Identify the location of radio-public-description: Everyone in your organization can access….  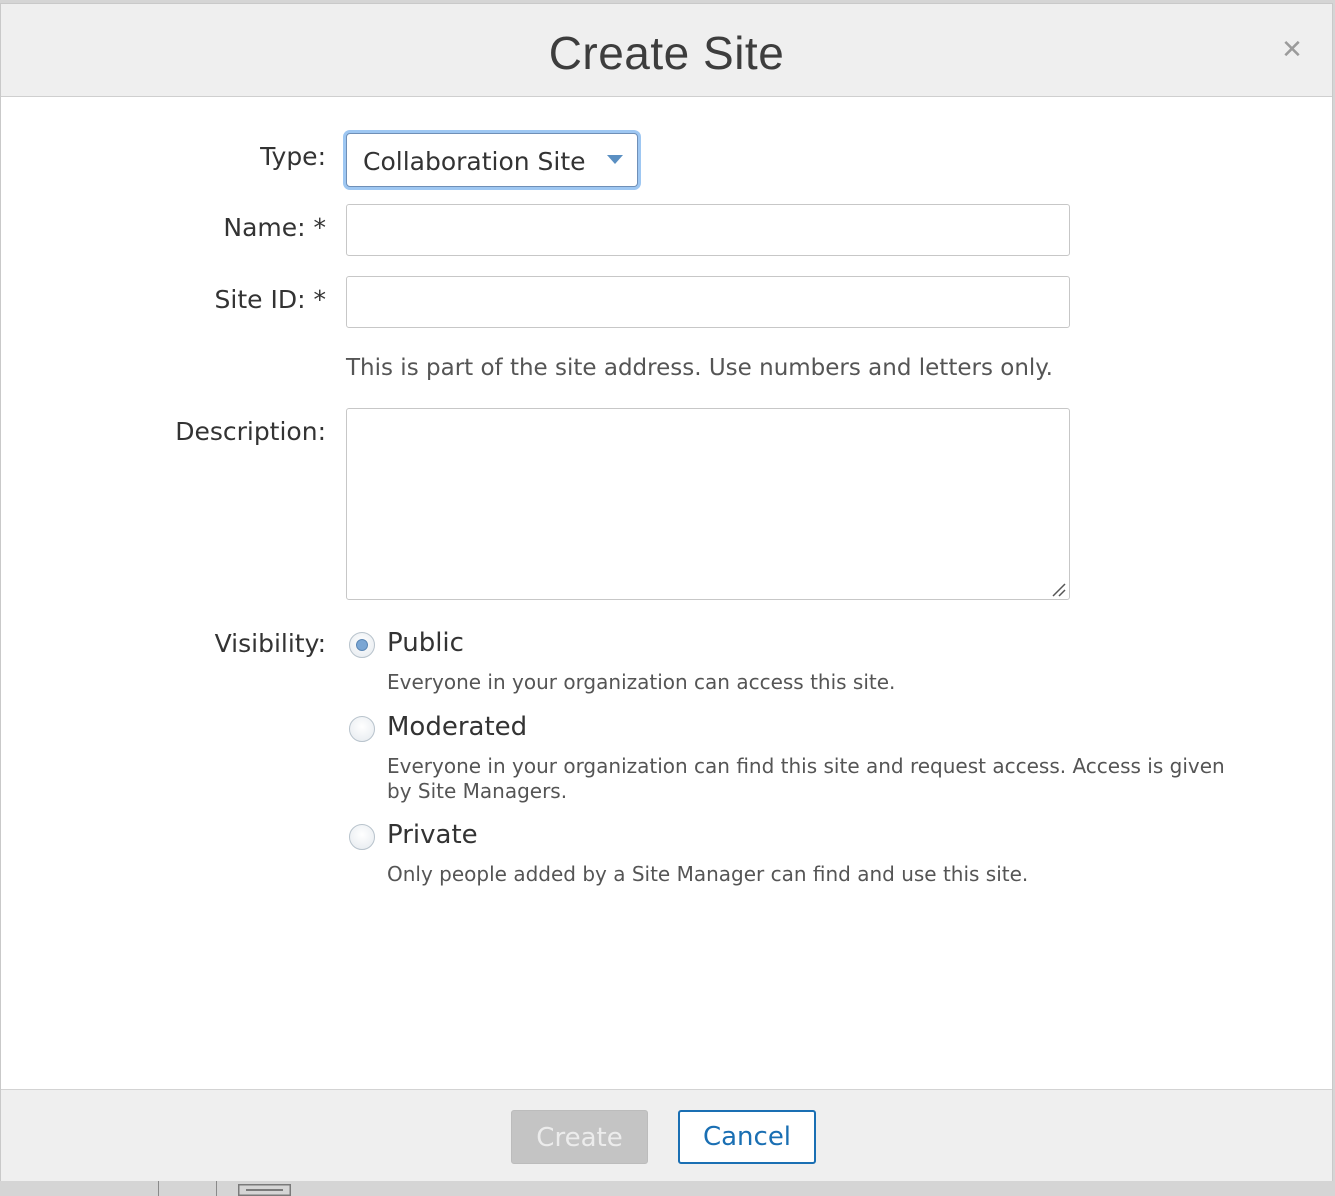
(641, 682).